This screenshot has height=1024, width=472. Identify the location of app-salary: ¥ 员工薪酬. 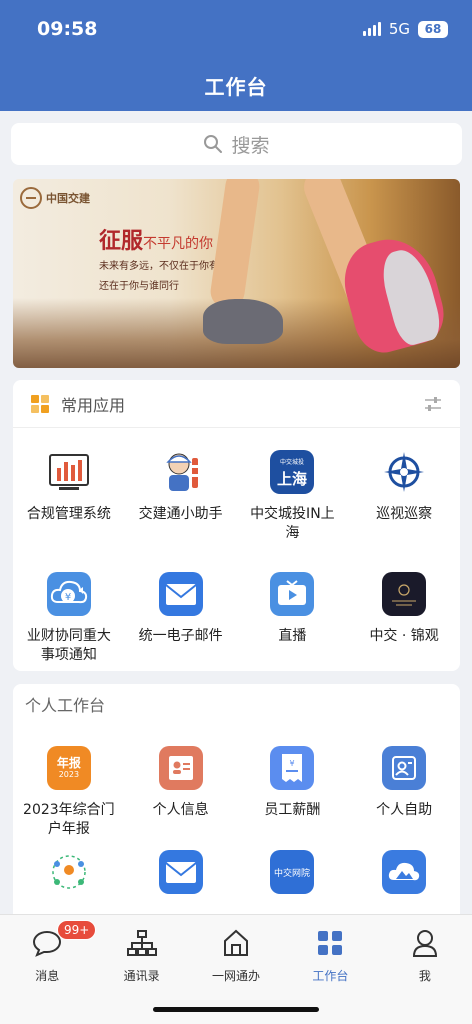
(293, 787).